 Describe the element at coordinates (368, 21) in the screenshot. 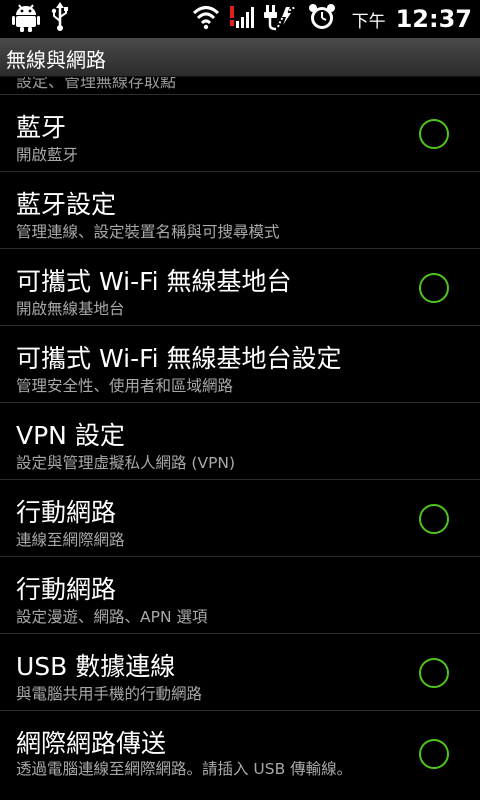

I see `status-ampm: 下午` at that location.